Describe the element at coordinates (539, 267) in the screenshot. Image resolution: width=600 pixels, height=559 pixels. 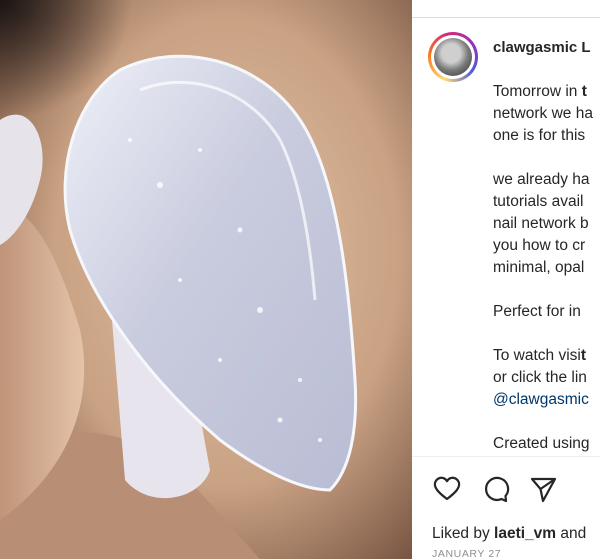
I see `caption-text: minimal, opal` at that location.